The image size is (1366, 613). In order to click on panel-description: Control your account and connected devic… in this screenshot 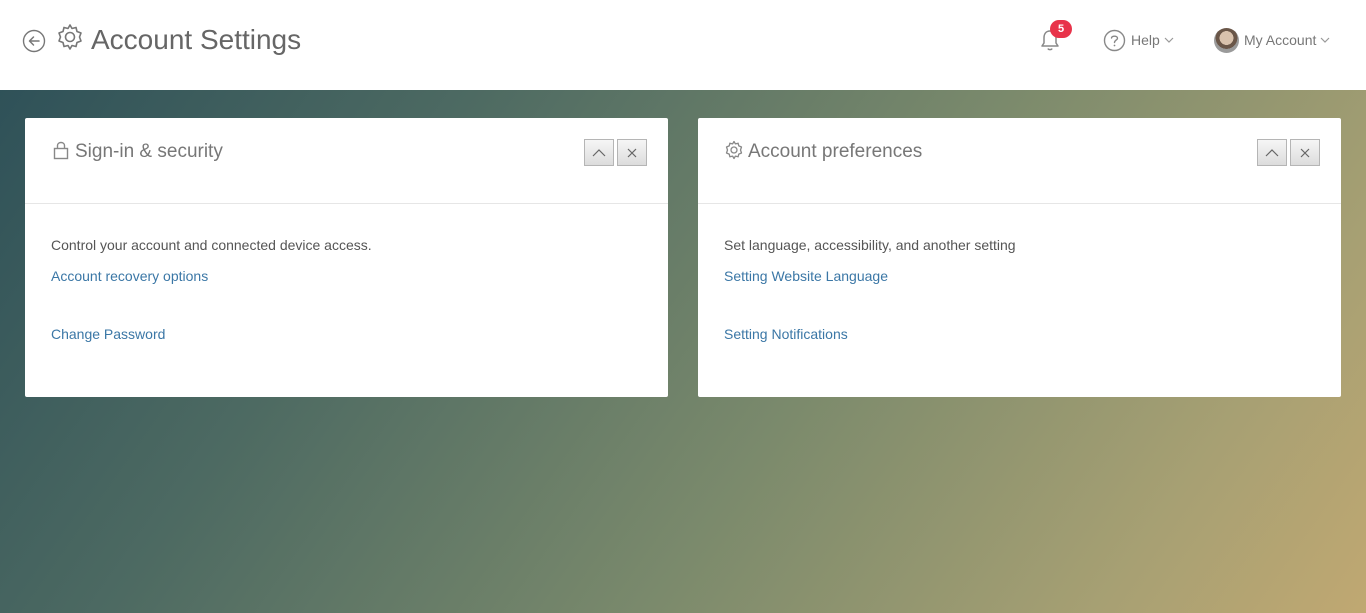, I will do `click(211, 245)`.